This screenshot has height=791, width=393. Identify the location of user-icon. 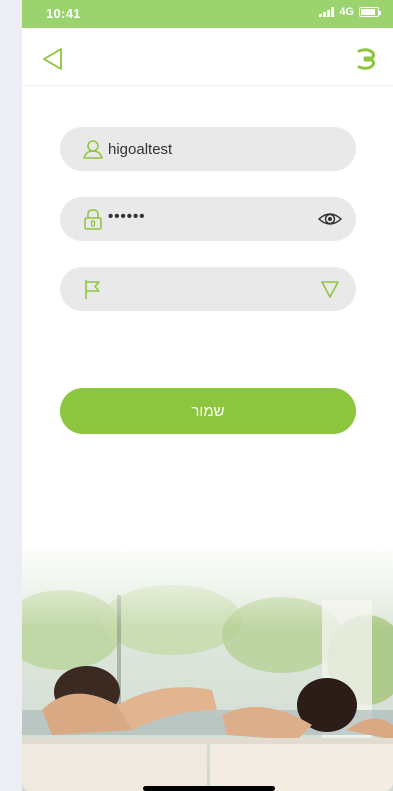
(93, 149).